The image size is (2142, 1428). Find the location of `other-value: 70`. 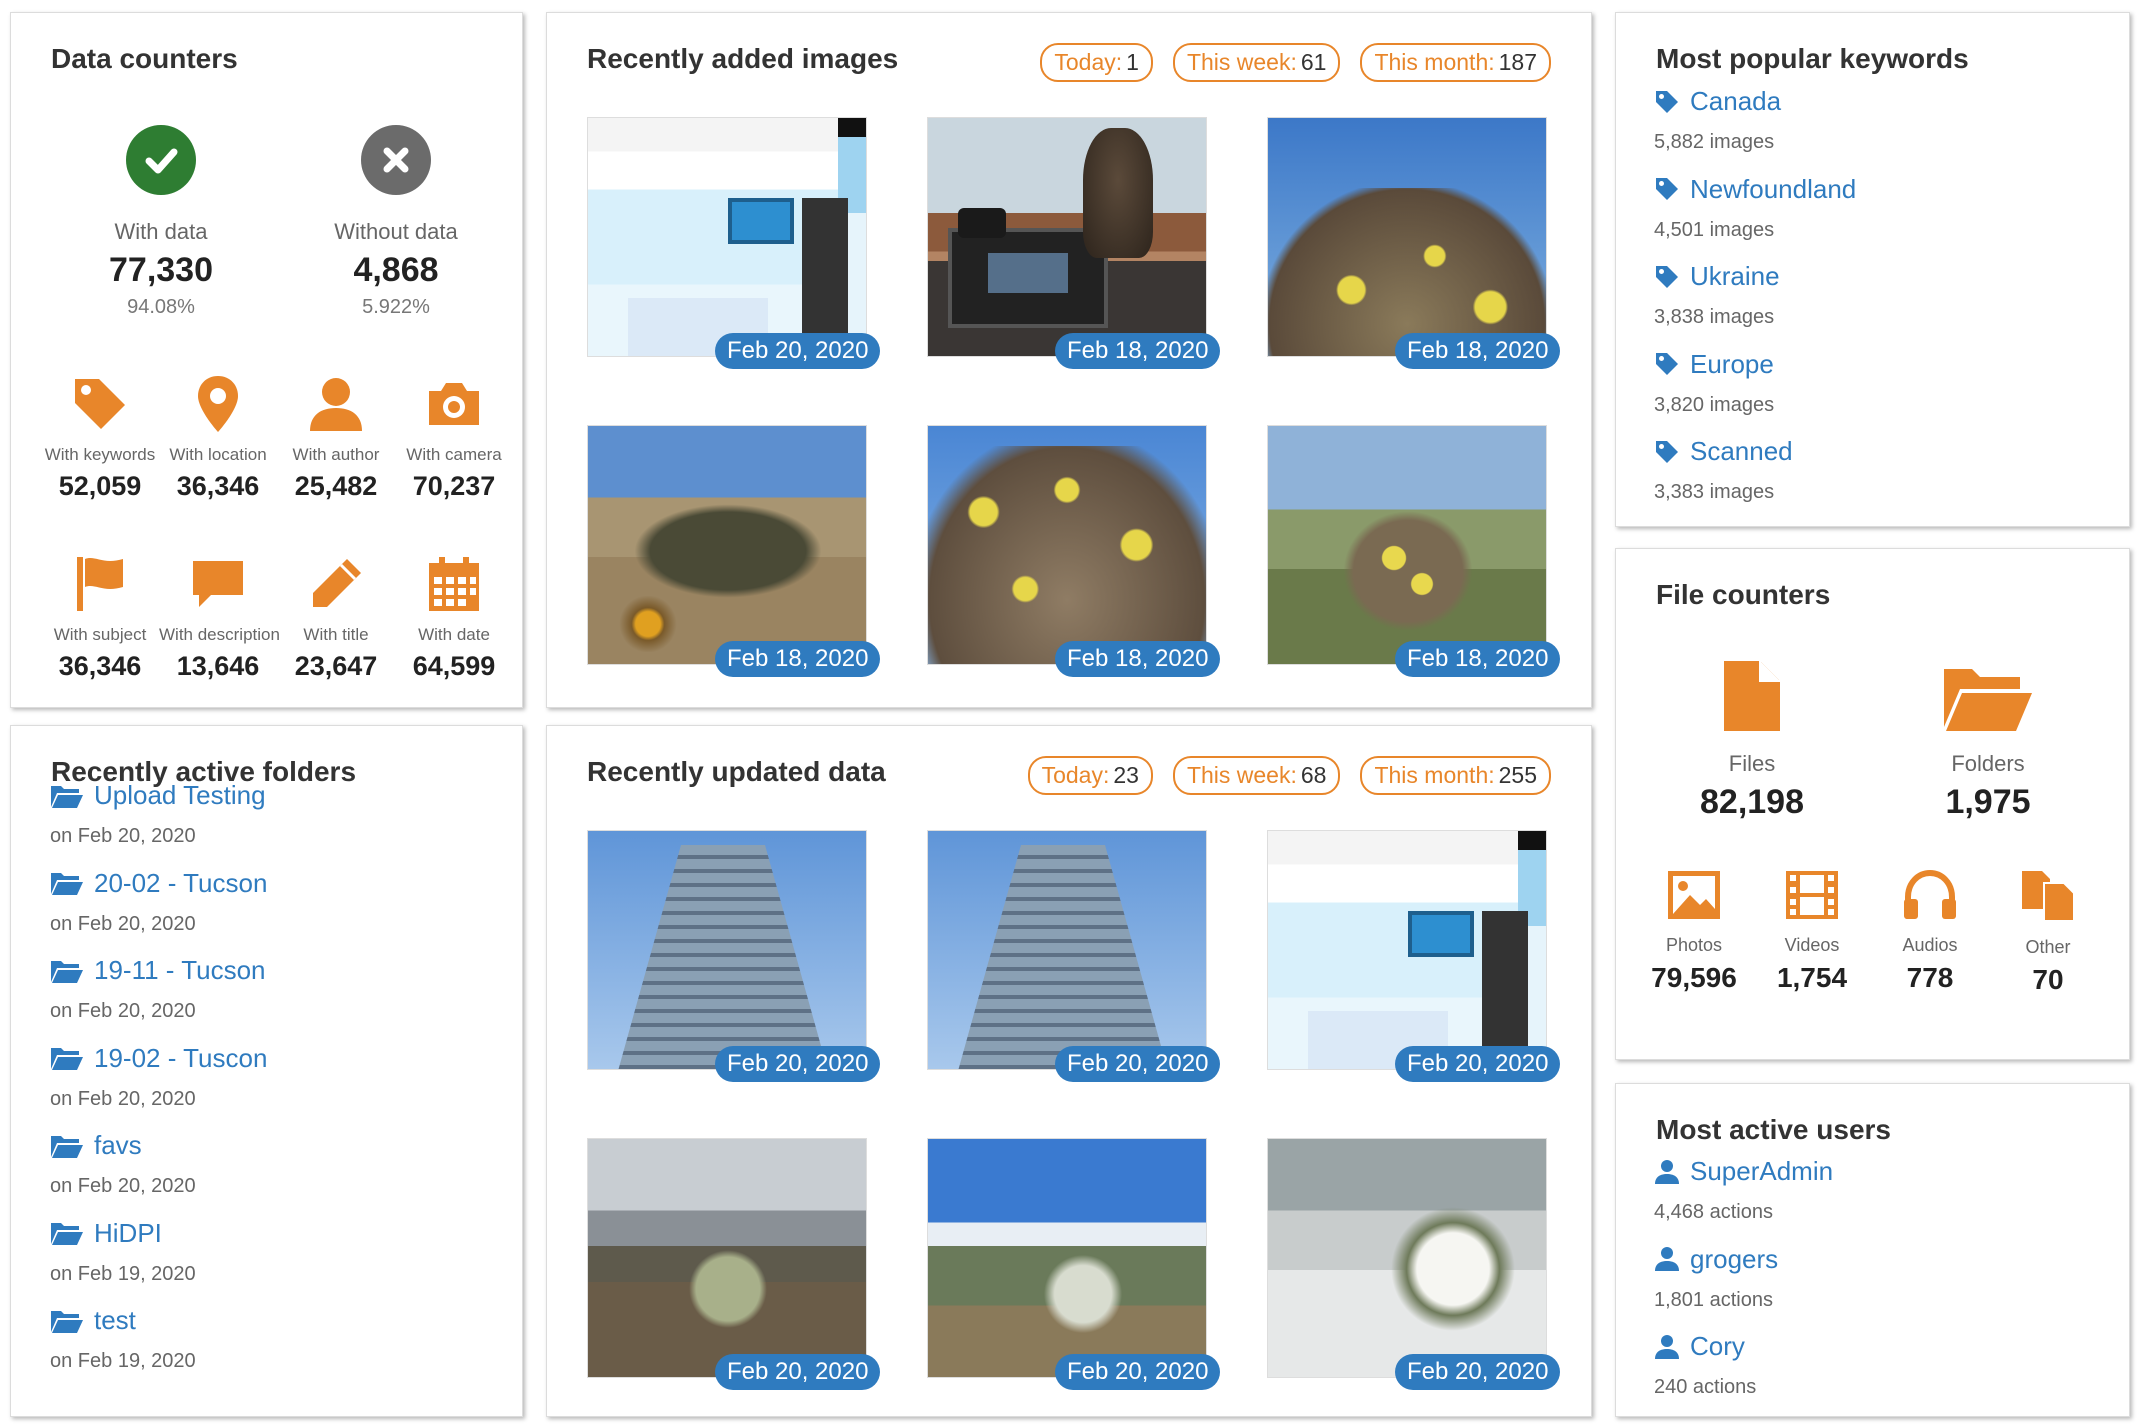

other-value: 70 is located at coordinates (2048, 979).